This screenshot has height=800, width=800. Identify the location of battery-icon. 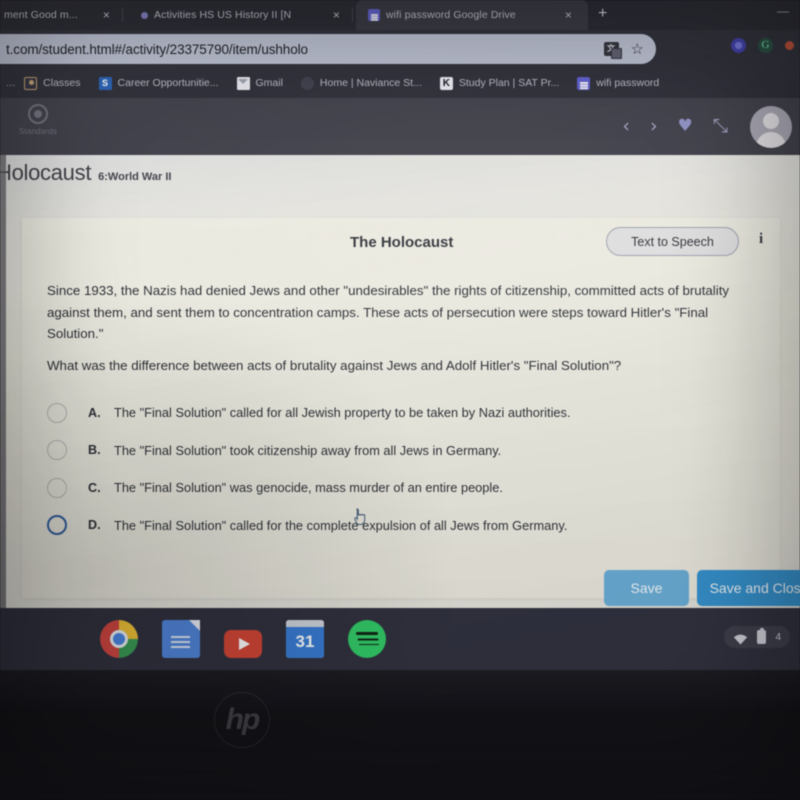
(762, 635).